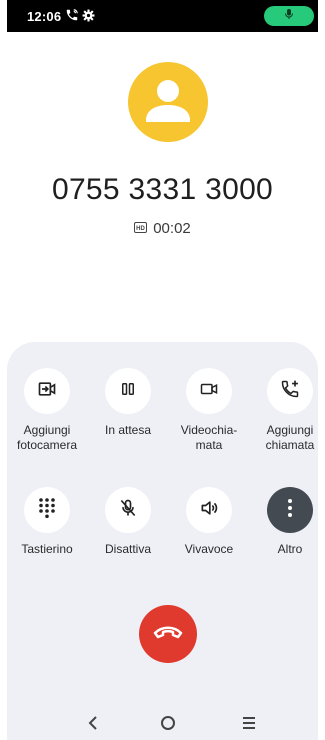 The image size is (325, 740). I want to click on caller-number: 0755 3331 3000, so click(162, 189).